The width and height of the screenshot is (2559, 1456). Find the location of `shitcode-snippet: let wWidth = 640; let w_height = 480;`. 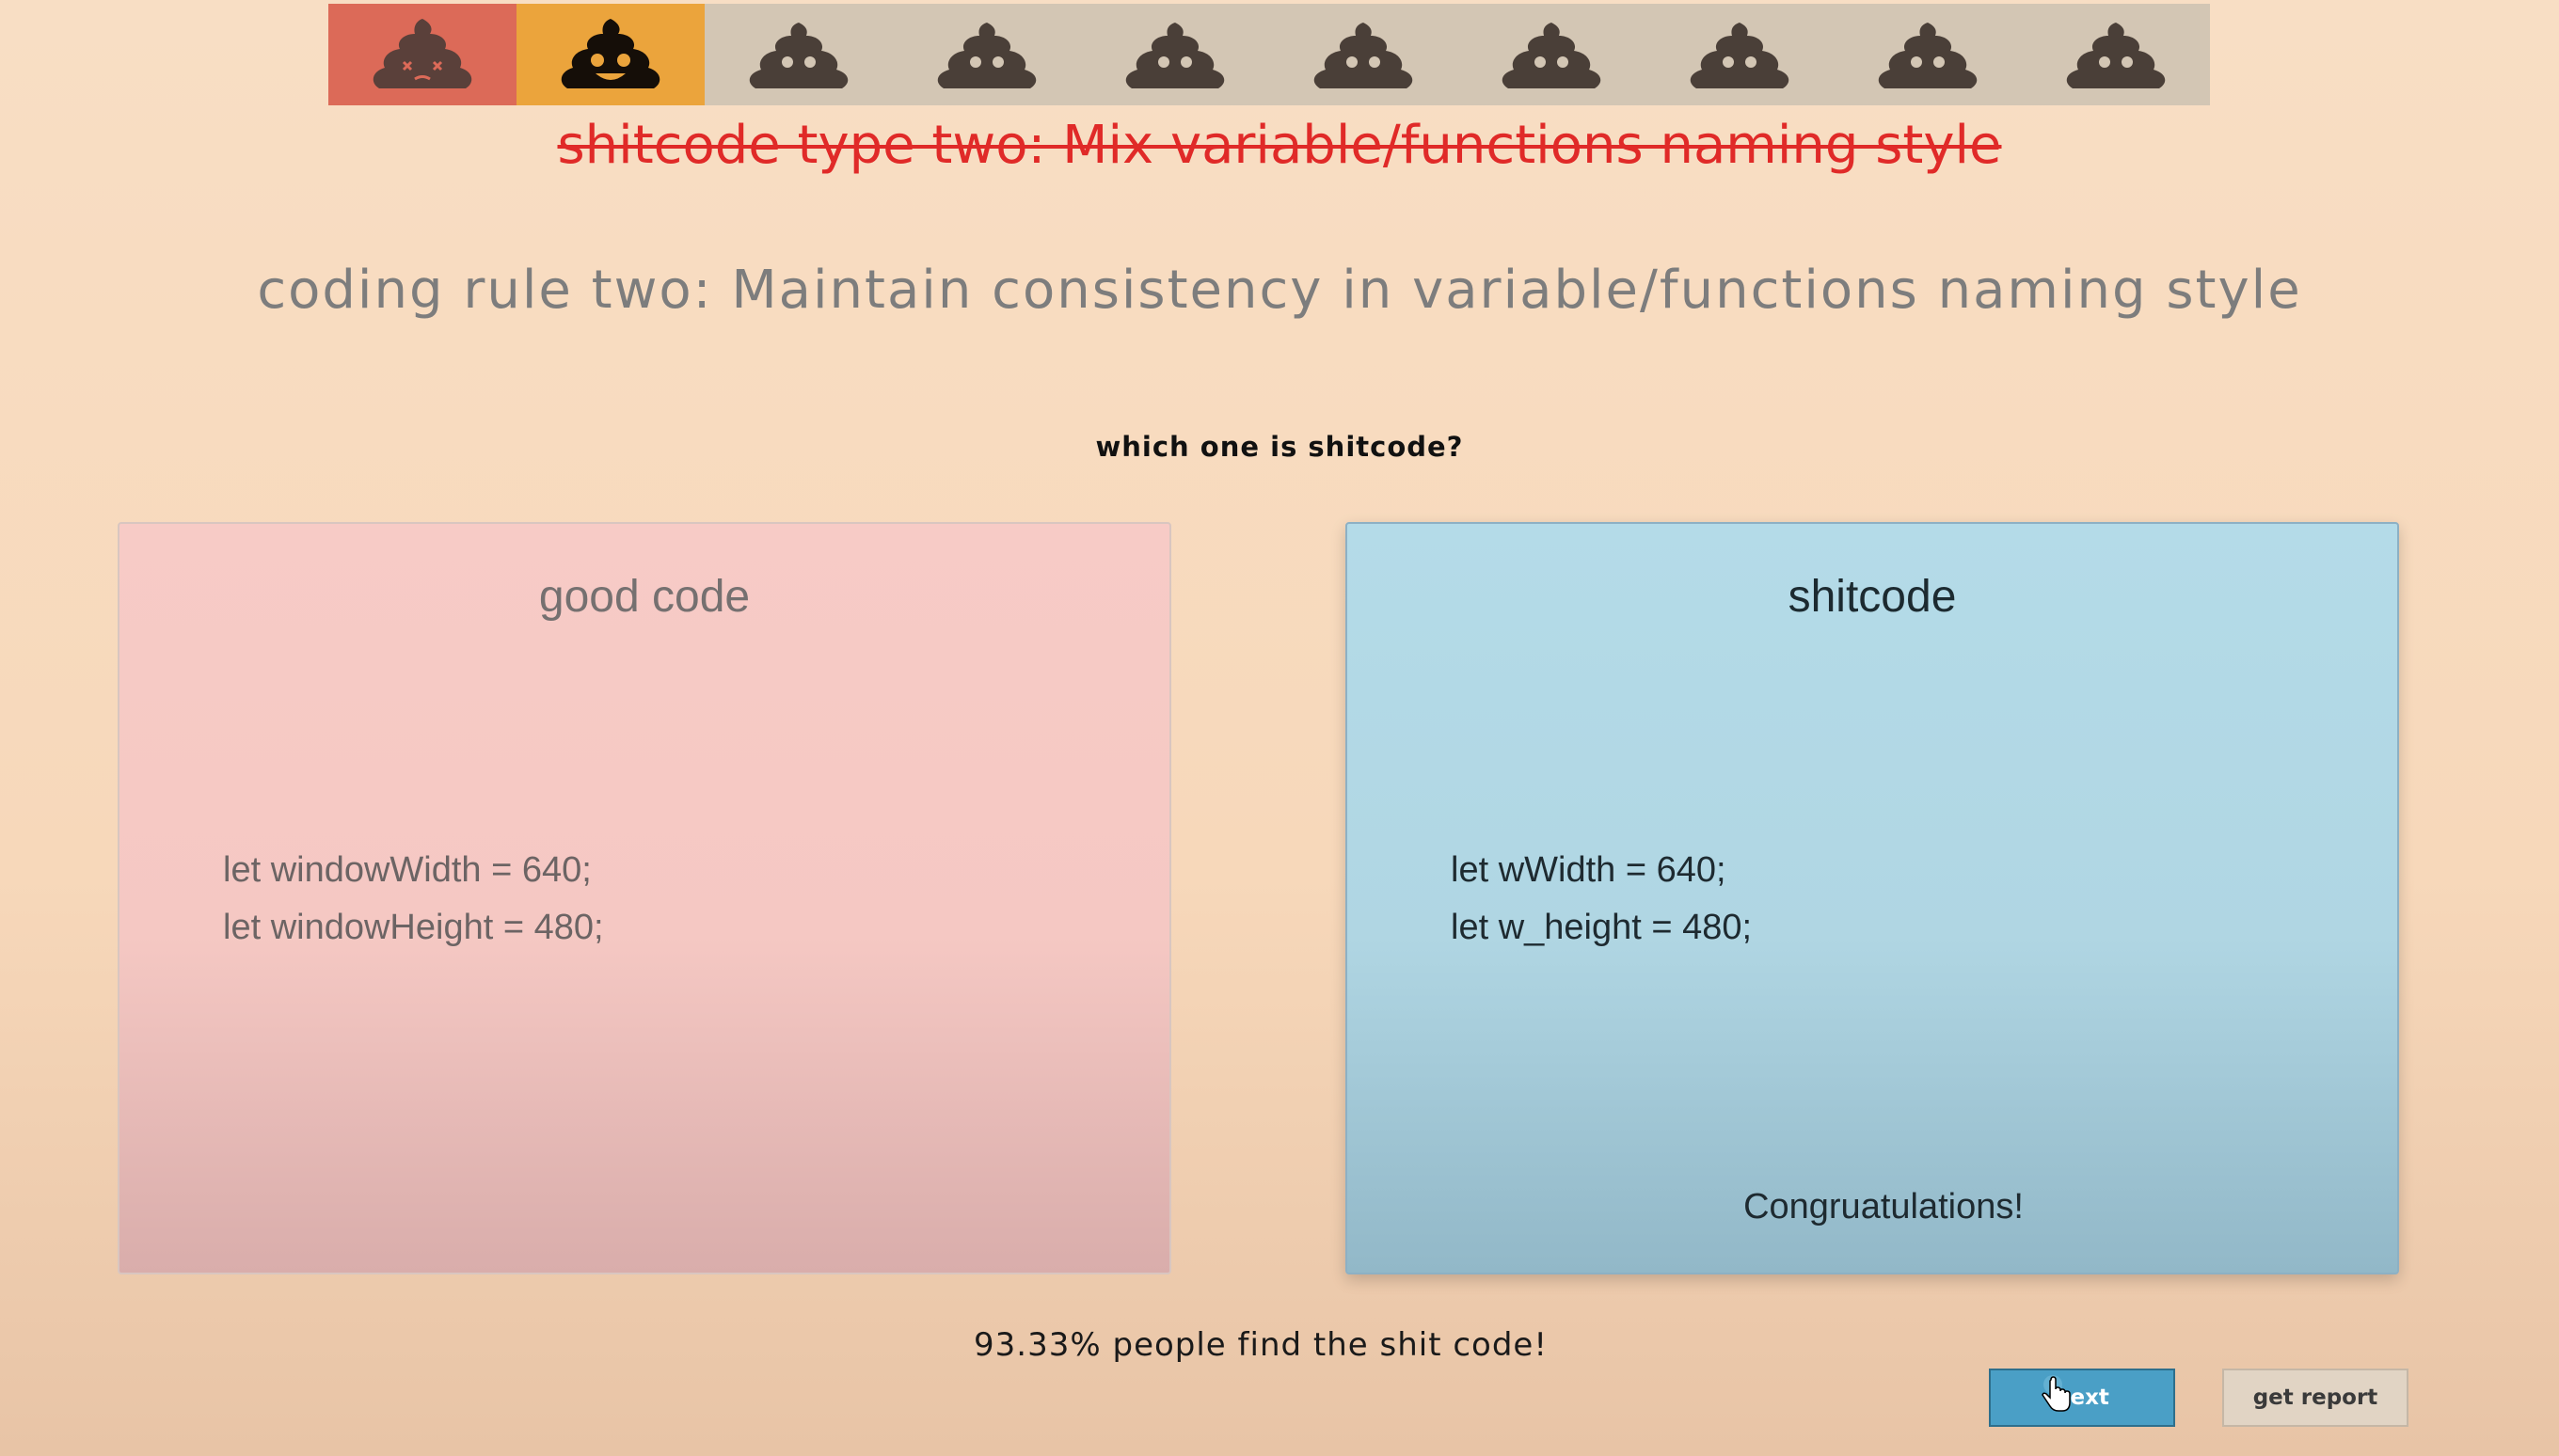

shitcode-snippet: let wWidth = 640; let w_height = 480; is located at coordinates (1601, 899).